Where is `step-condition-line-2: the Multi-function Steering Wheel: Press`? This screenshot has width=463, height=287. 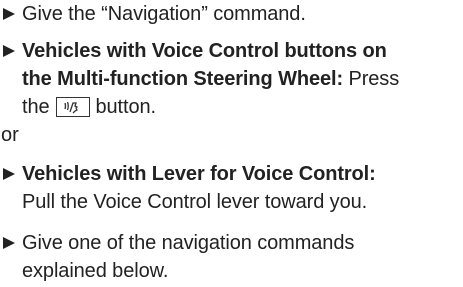
step-condition-line-2: the Multi-function Steering Wheel: Press is located at coordinates (210, 79).